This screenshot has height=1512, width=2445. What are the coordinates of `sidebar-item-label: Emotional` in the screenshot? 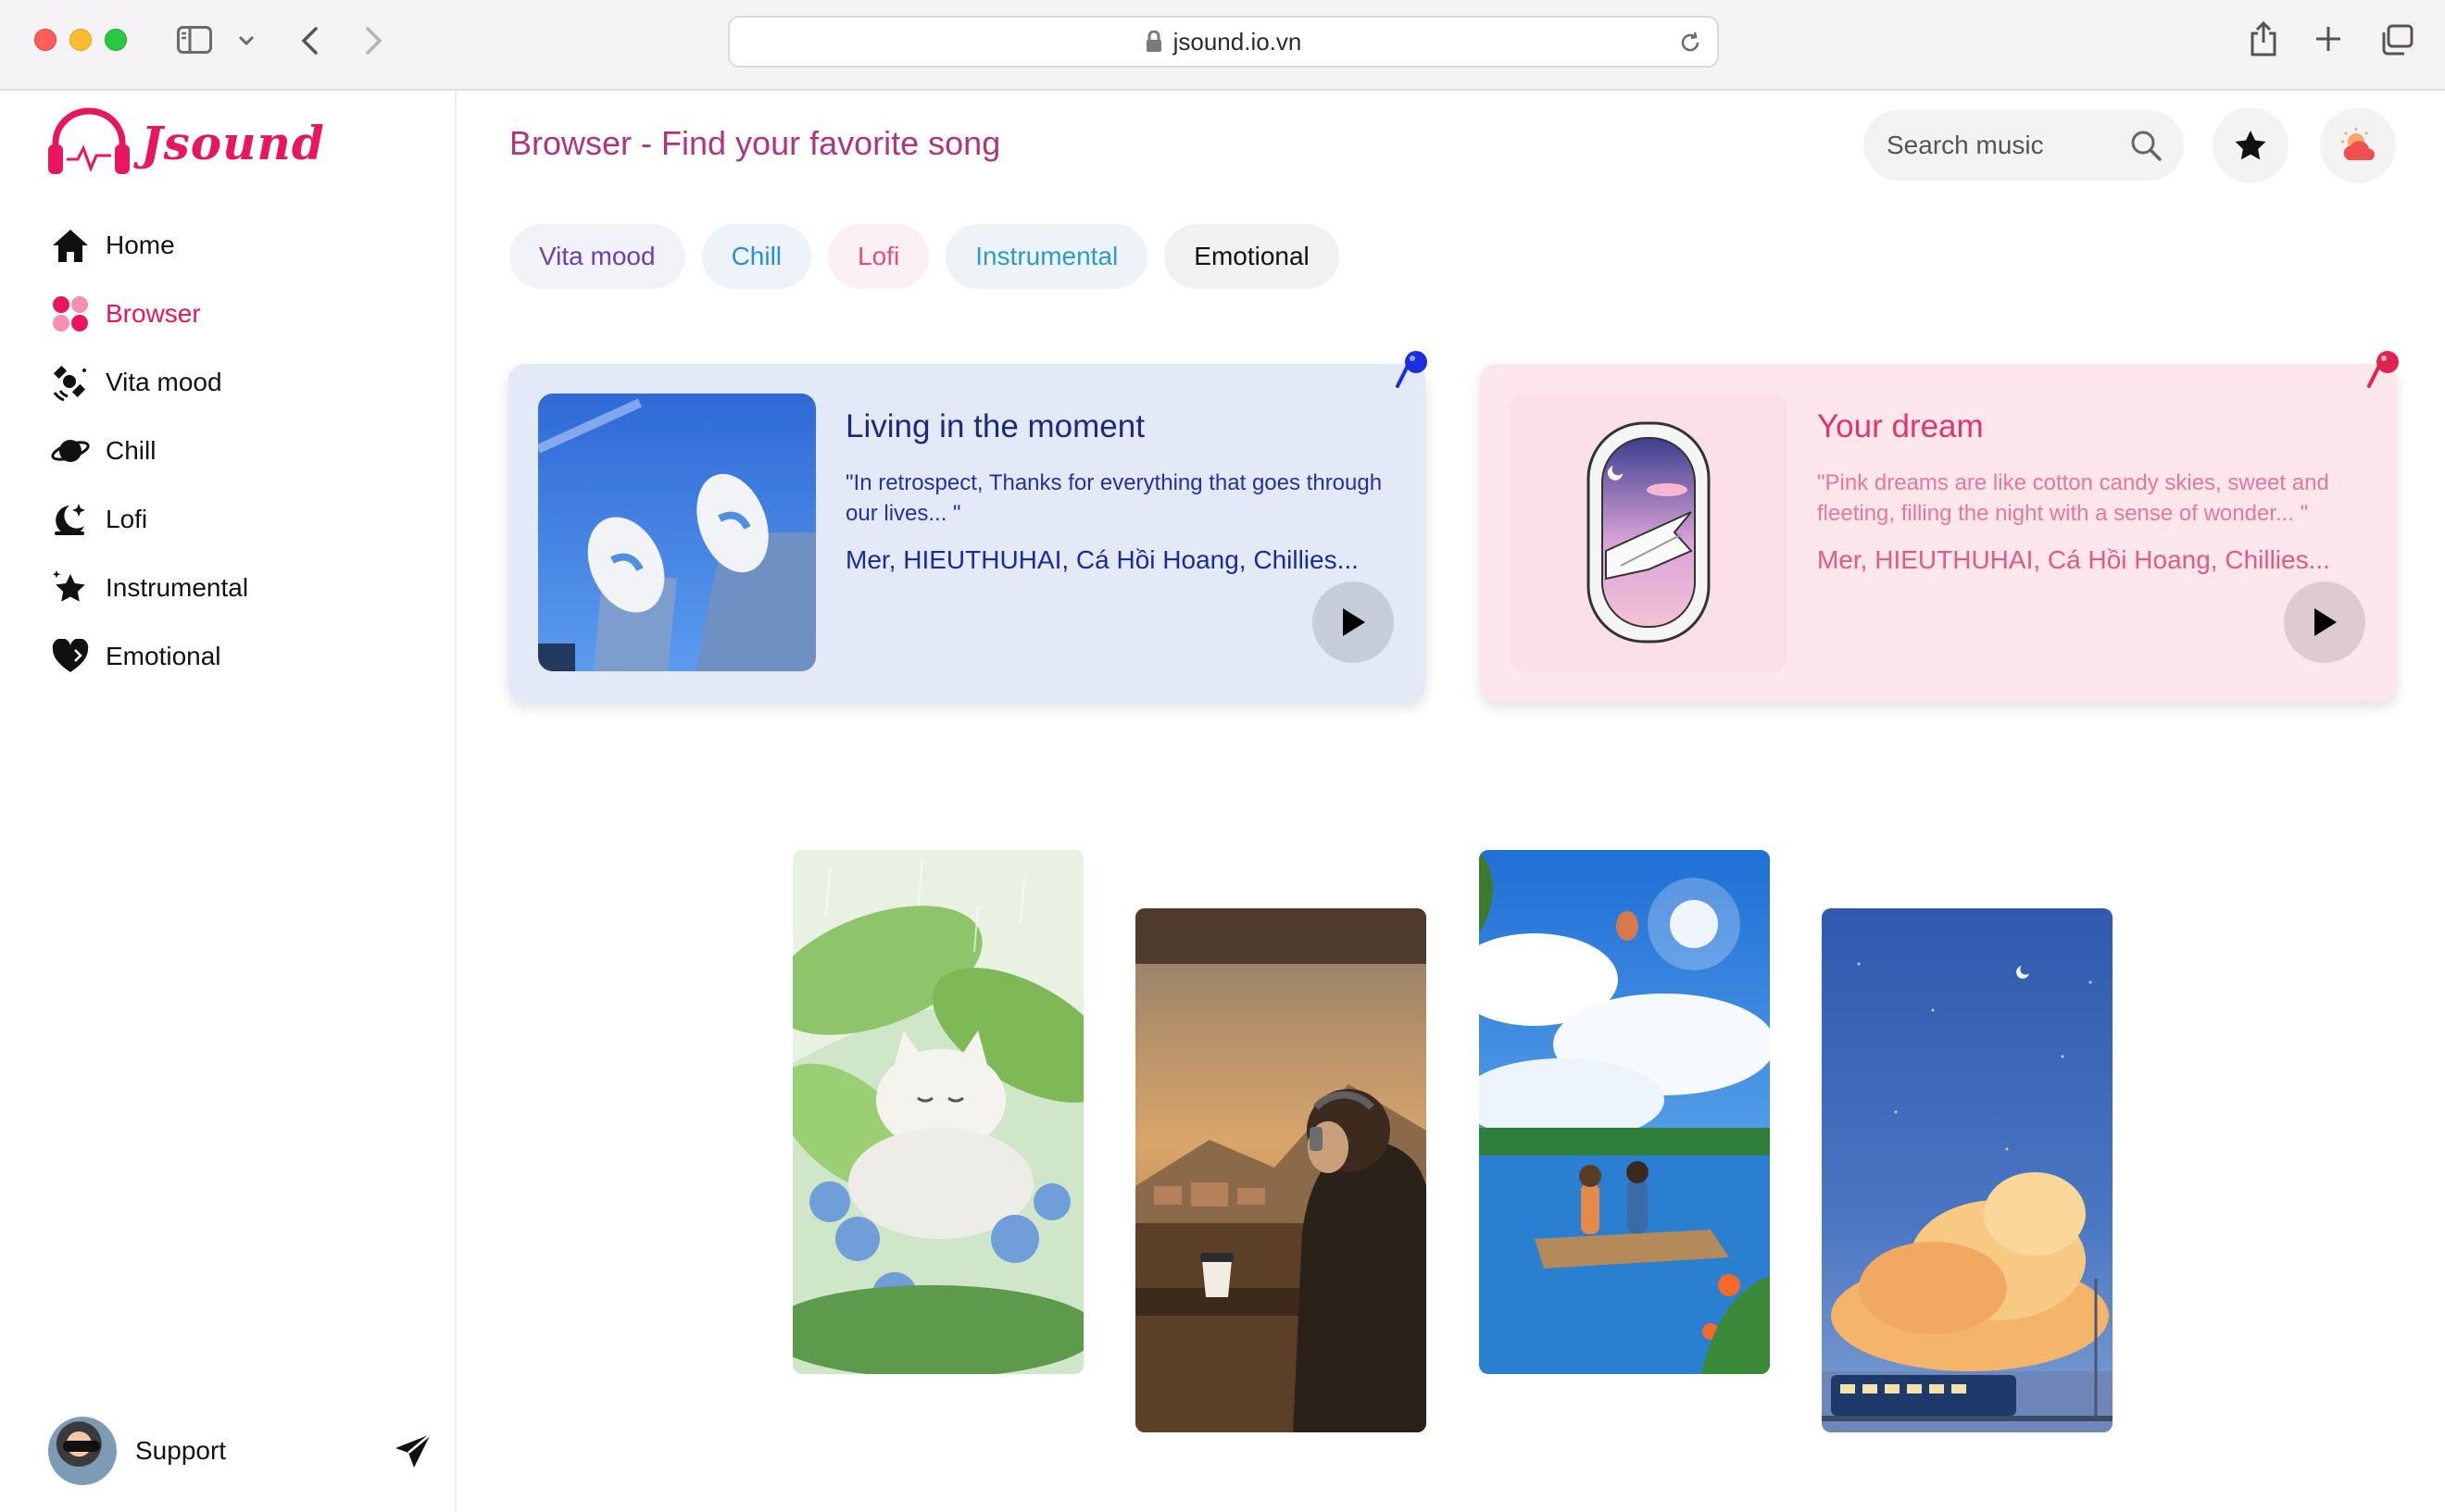 It's located at (163, 656).